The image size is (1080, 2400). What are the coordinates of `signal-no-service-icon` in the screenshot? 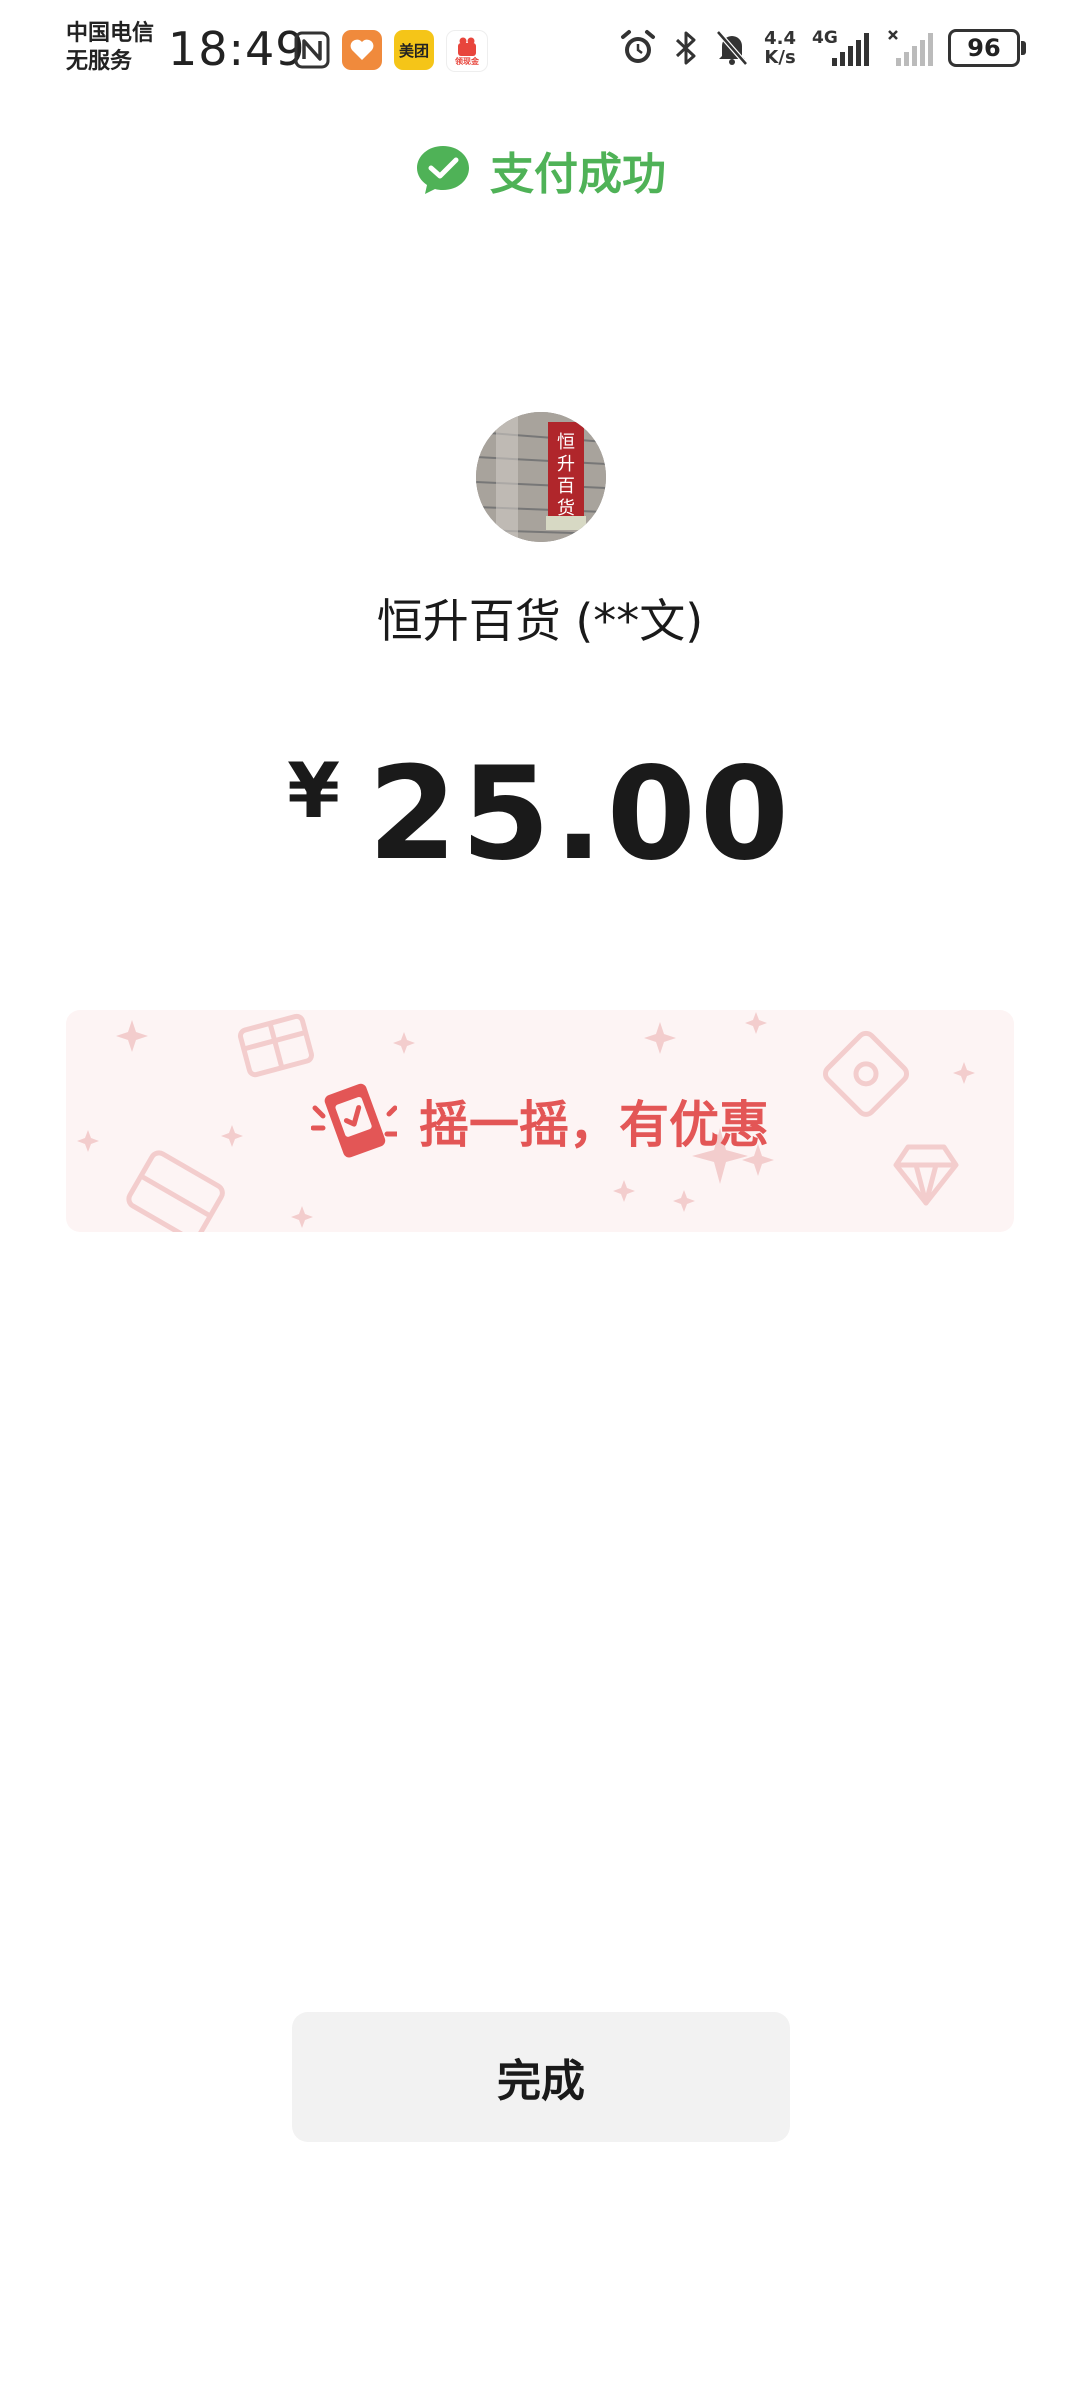 It's located at (910, 48).